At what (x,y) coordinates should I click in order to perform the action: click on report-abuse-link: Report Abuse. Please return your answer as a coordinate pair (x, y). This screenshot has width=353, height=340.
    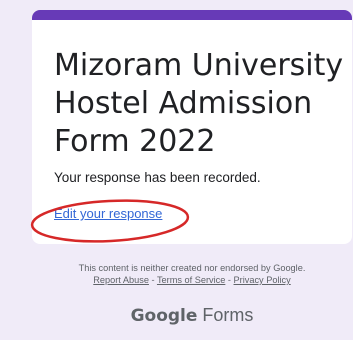
    Looking at the image, I should click on (121, 280).